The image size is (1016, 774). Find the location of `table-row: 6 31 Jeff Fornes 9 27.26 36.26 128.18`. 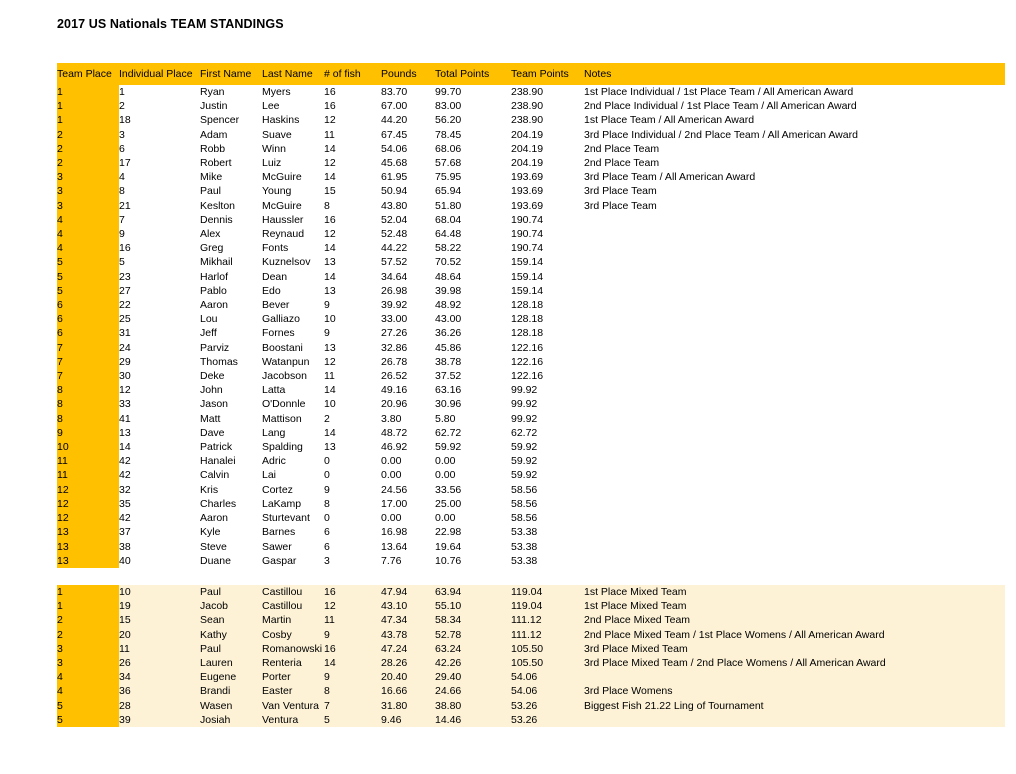

table-row: 6 31 Jeff Fornes 9 27.26 36.26 128.18 is located at coordinates (531, 333).